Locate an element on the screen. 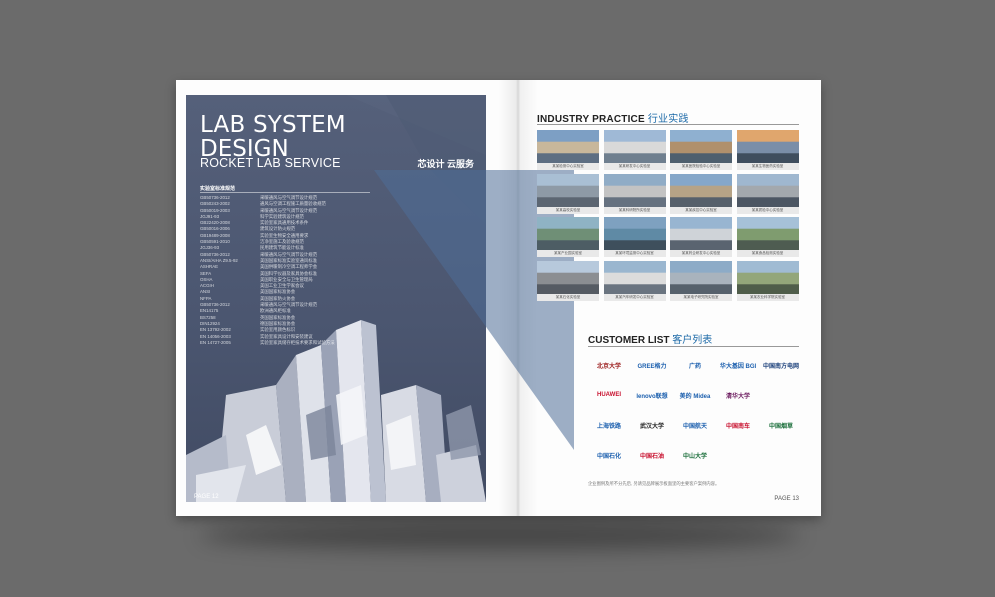 The image size is (995, 597). project-caption: 某某石化实验室 is located at coordinates (568, 297).